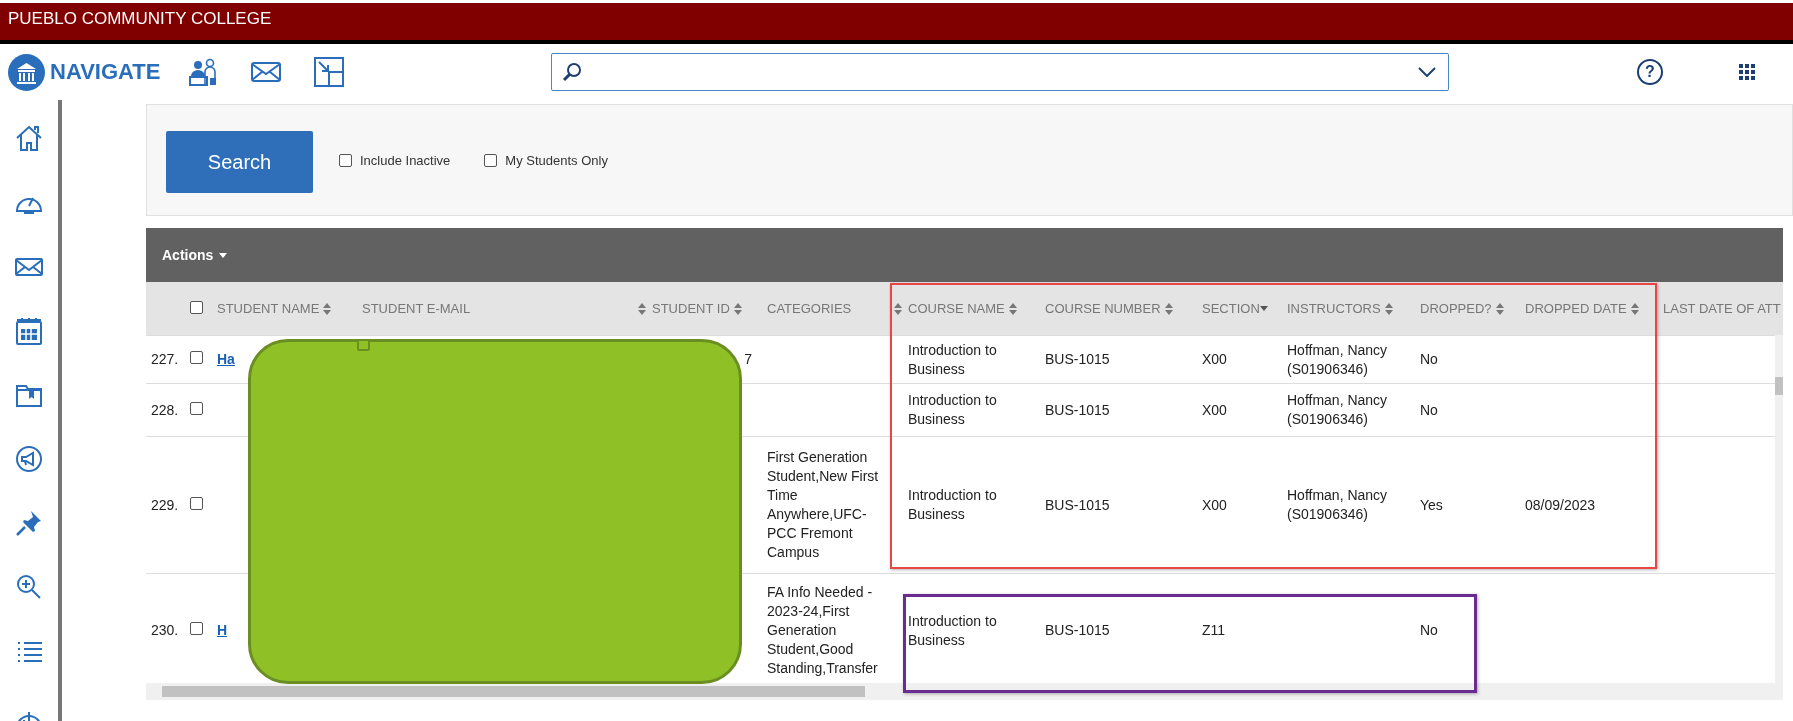 This screenshot has height=721, width=1793. Describe the element at coordinates (1231, 308) in the screenshot. I see `column-header: SECTION` at that location.